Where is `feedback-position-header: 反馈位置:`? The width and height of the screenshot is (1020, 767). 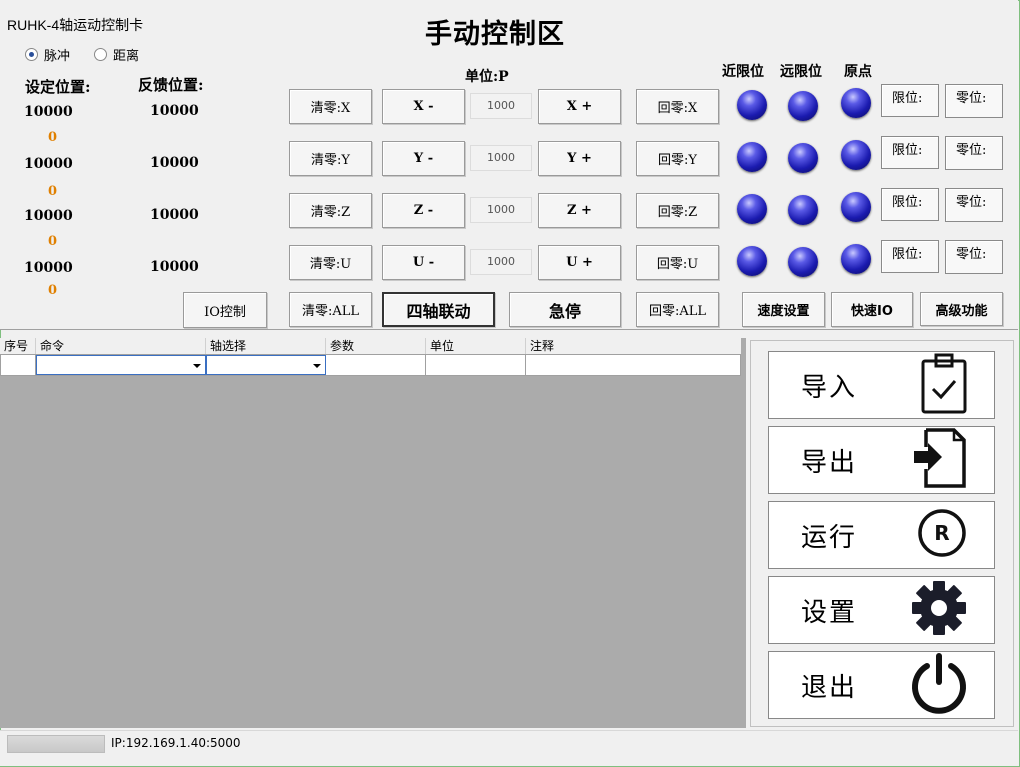 feedback-position-header: 反馈位置: is located at coordinates (171, 85).